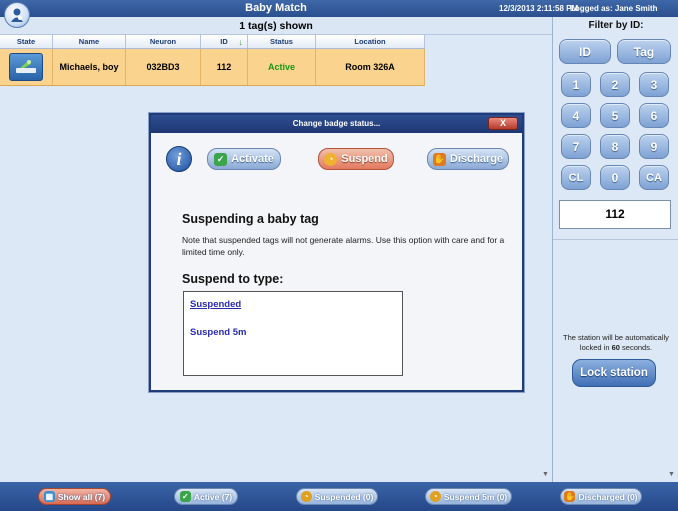 This screenshot has width=678, height=511. Describe the element at coordinates (89, 41) in the screenshot. I see `column-name: Name` at that location.